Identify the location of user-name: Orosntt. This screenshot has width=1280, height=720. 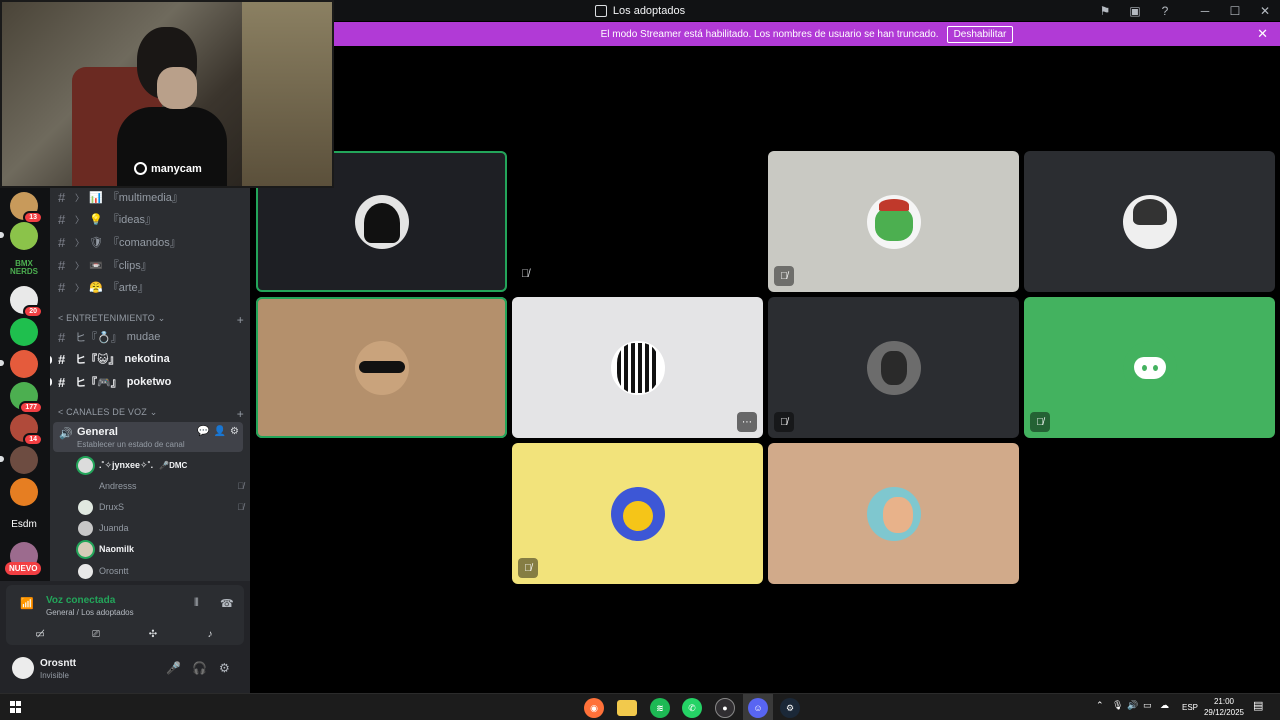
(58, 663).